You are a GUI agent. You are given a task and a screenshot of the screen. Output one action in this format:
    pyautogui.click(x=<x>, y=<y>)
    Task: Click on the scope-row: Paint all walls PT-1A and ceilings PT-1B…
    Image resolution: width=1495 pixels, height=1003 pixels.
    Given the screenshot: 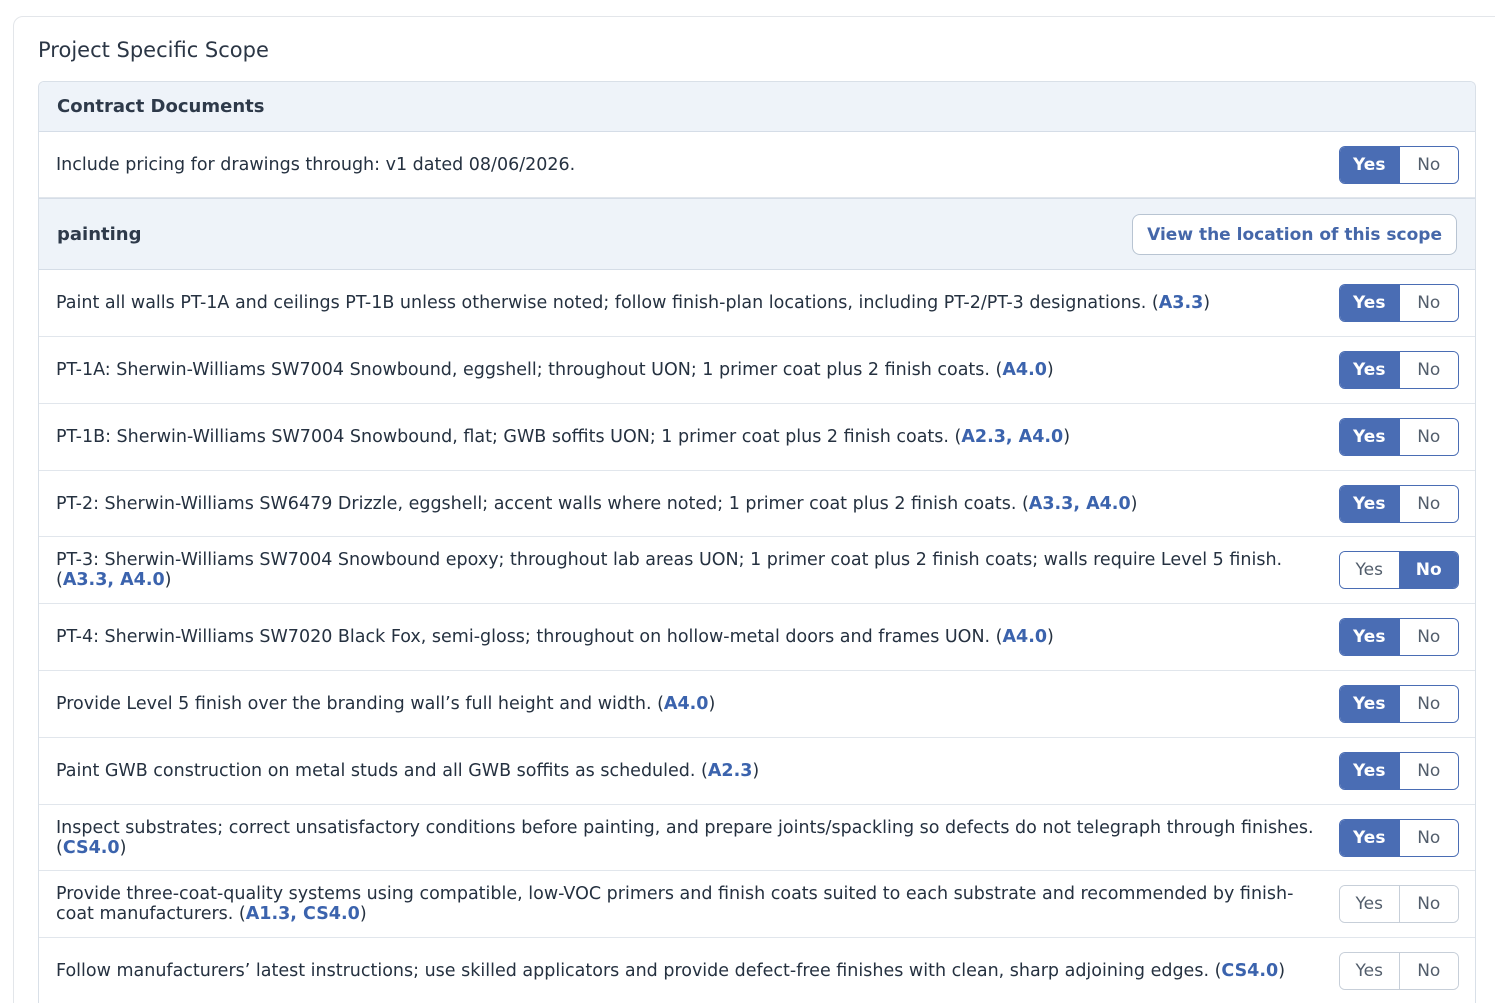 What is the action you would take?
    pyautogui.click(x=757, y=303)
    